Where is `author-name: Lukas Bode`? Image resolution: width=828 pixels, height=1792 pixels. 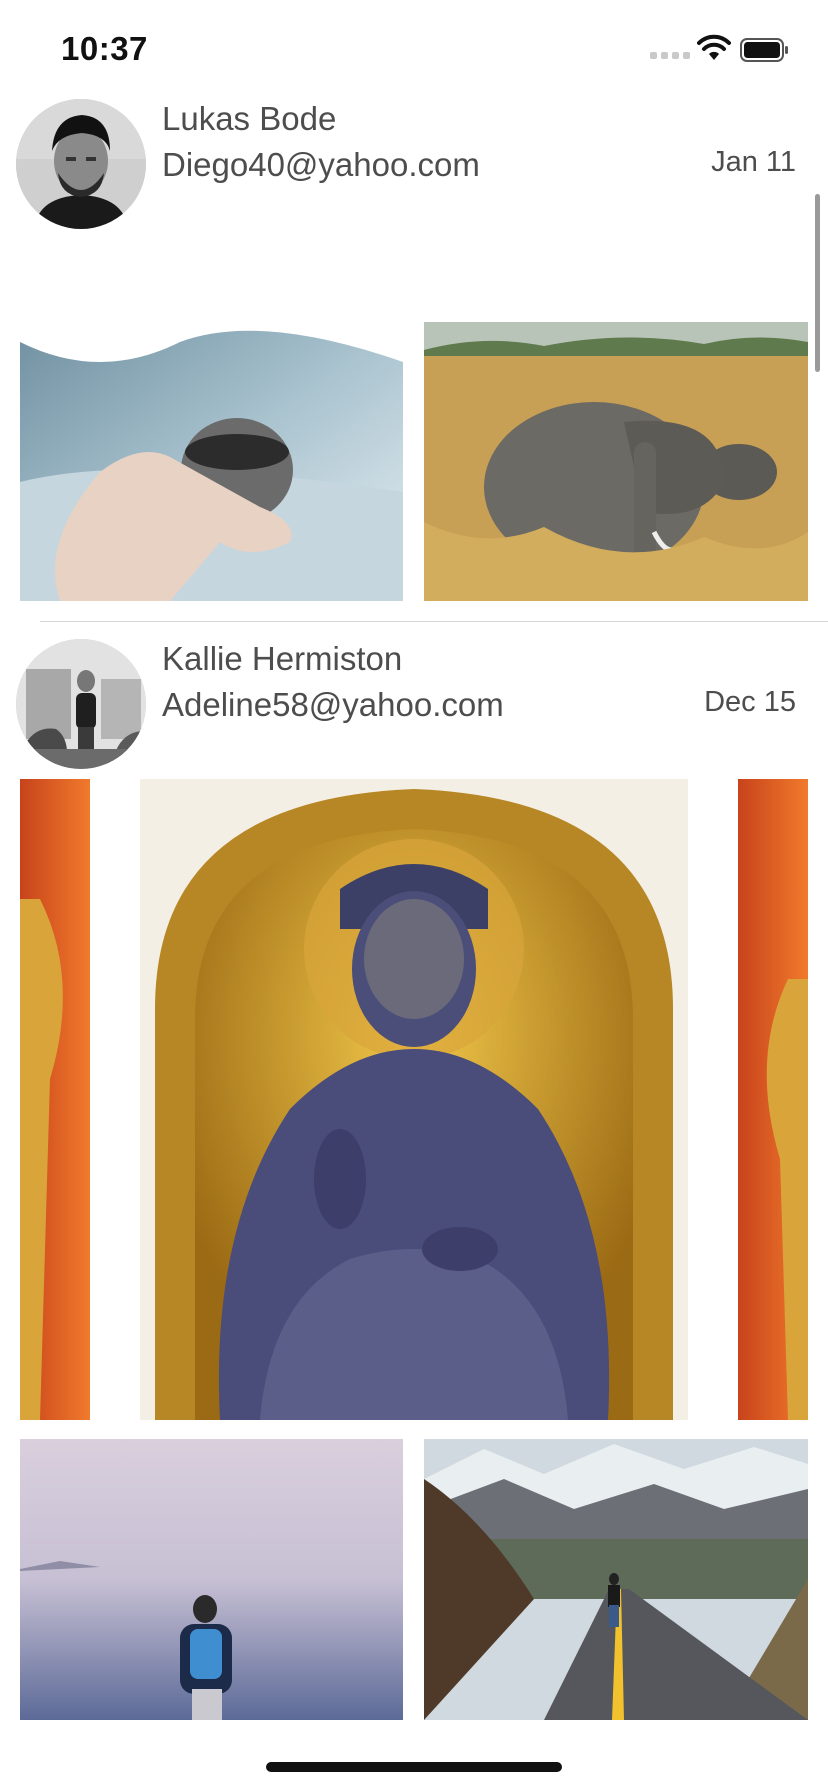
author-name: Lukas Bode is located at coordinates (249, 119).